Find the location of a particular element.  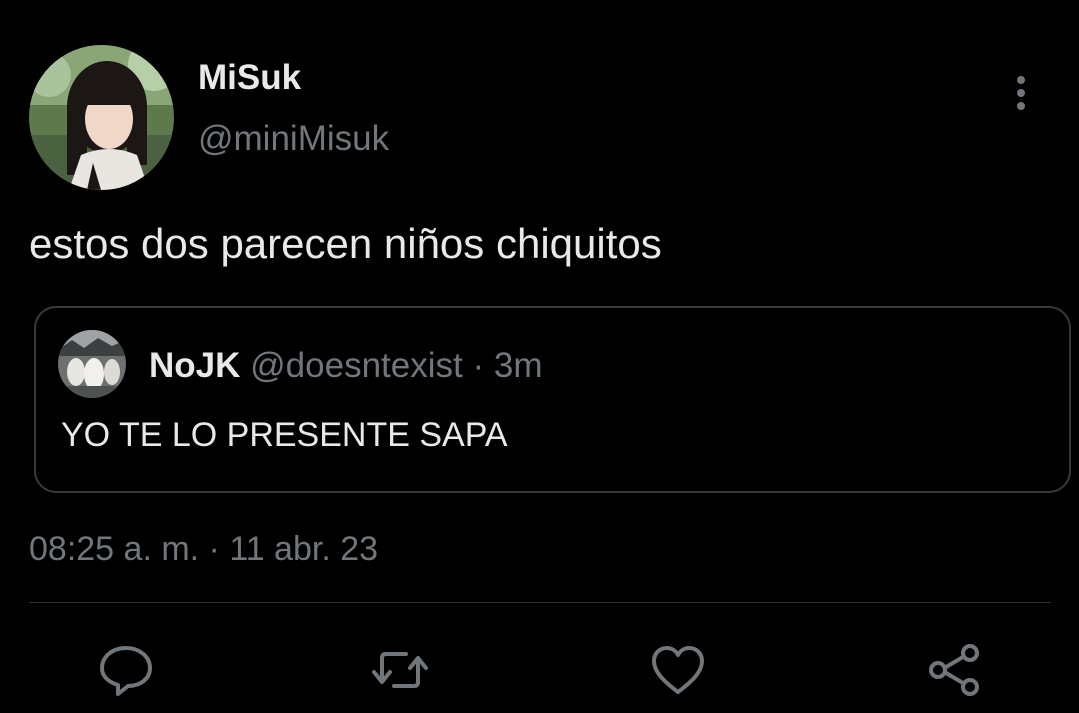

reply-icon is located at coordinates (126, 671).